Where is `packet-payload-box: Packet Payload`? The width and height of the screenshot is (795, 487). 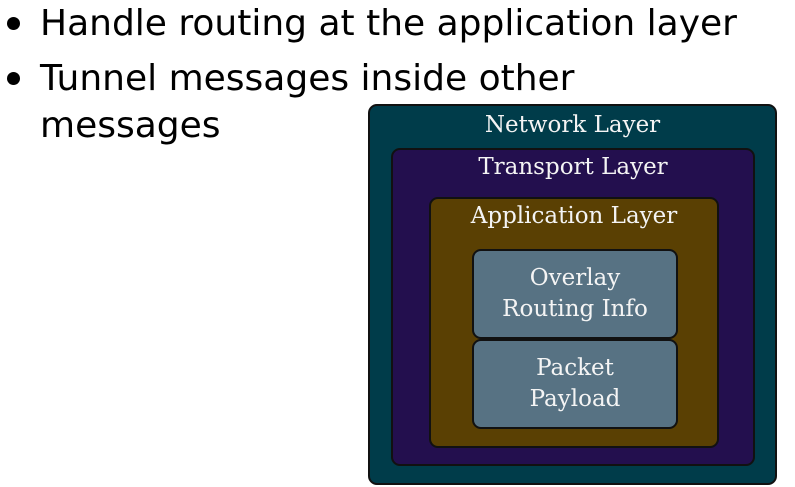
packet-payload-box: Packet Payload is located at coordinates (575, 384).